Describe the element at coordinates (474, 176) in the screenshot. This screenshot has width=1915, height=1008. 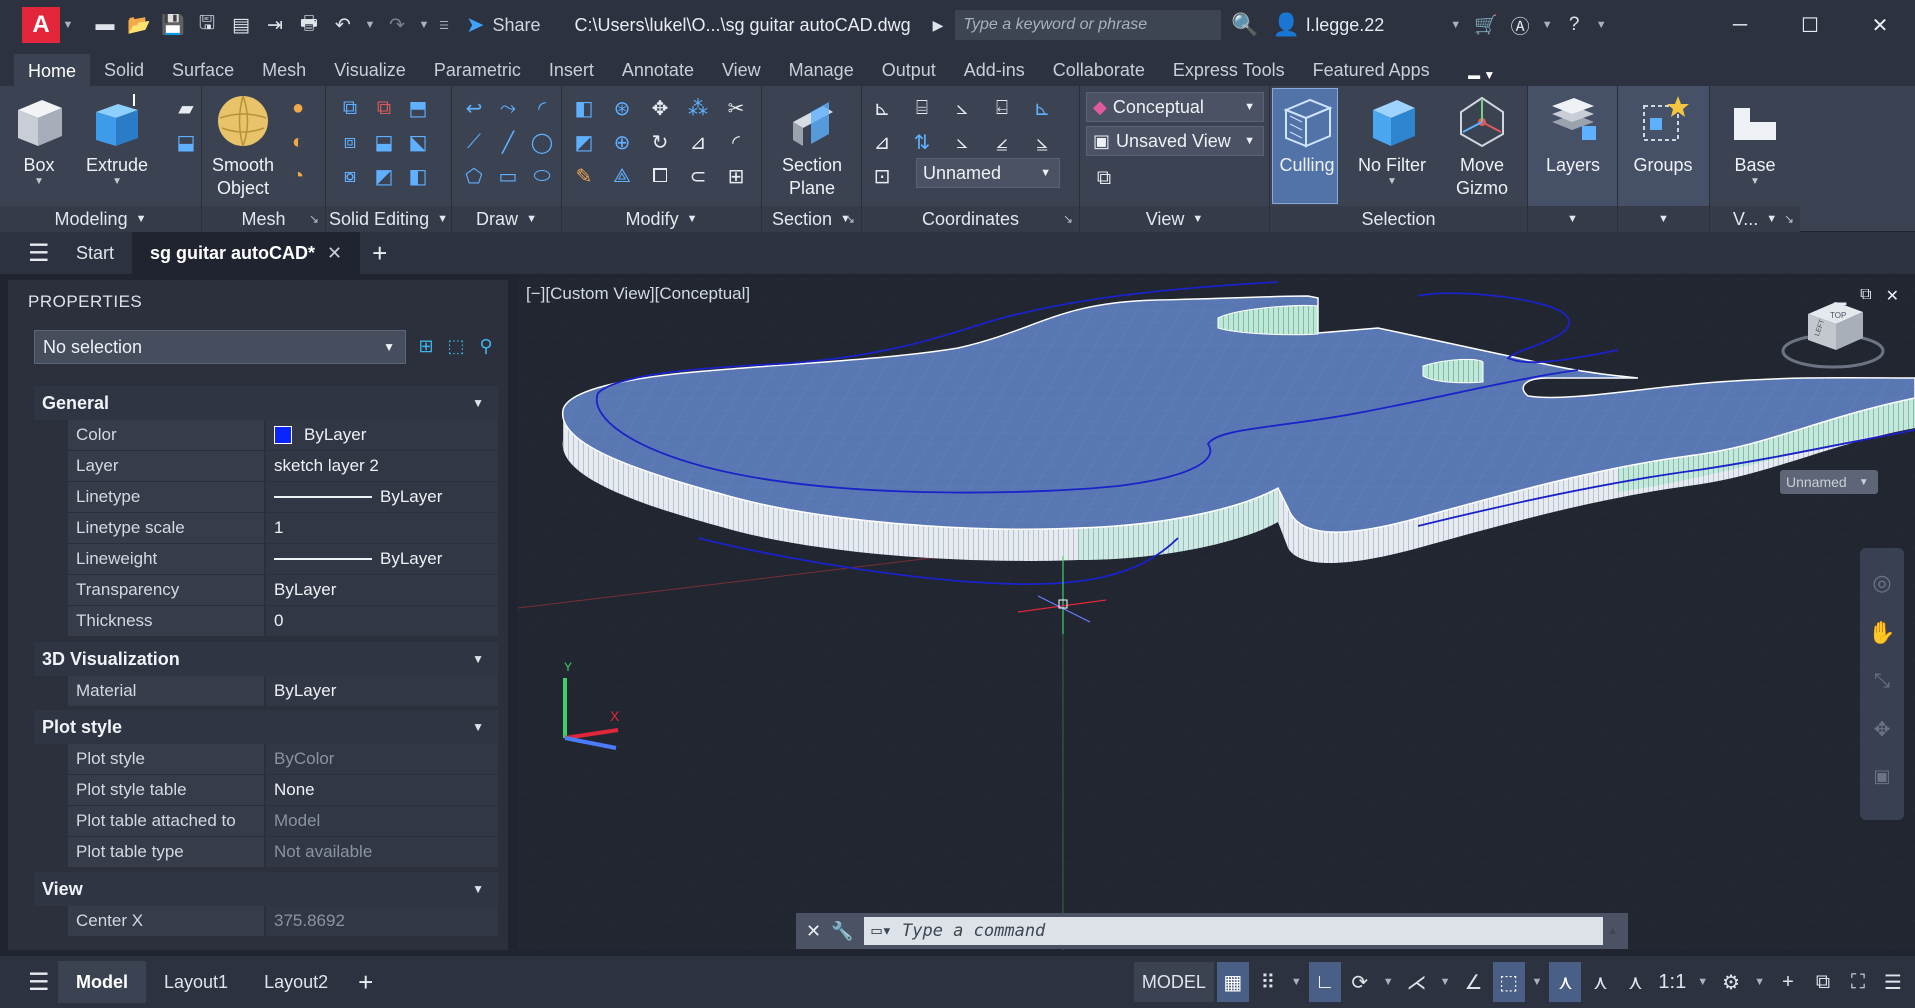
I see `polygon-icon: ⬠` at that location.